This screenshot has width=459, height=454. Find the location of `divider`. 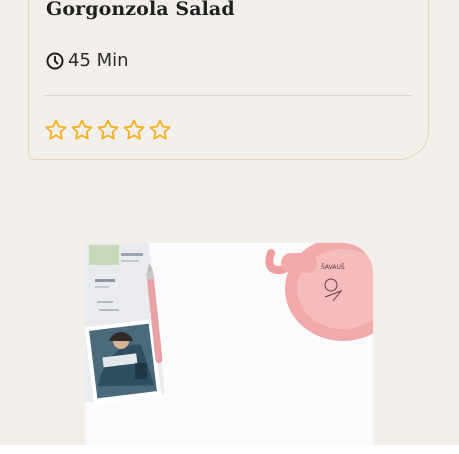

divider is located at coordinates (228, 95).